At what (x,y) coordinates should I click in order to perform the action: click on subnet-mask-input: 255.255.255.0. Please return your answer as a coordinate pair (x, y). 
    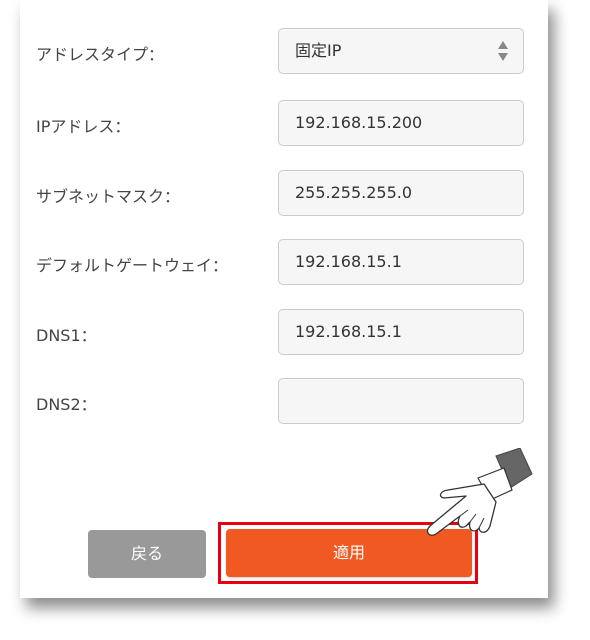
    Looking at the image, I should click on (401, 193).